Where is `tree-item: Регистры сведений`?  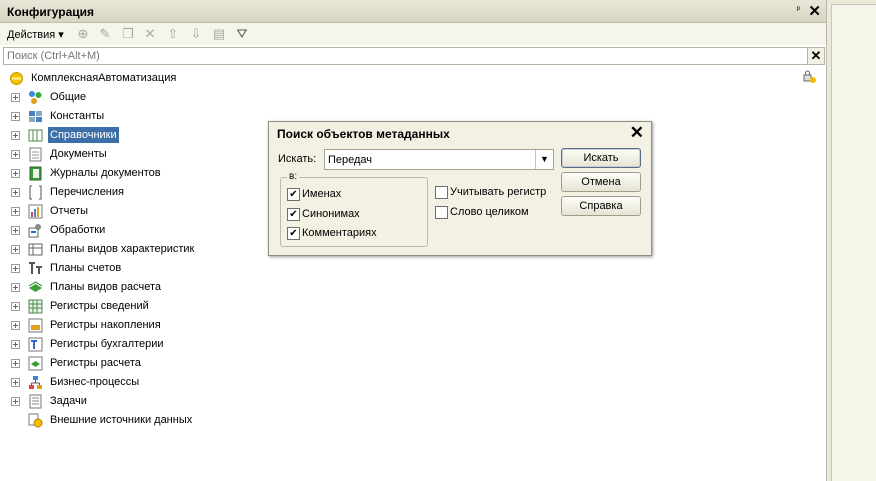
tree-item: Регистры сведений is located at coordinates (200, 306).